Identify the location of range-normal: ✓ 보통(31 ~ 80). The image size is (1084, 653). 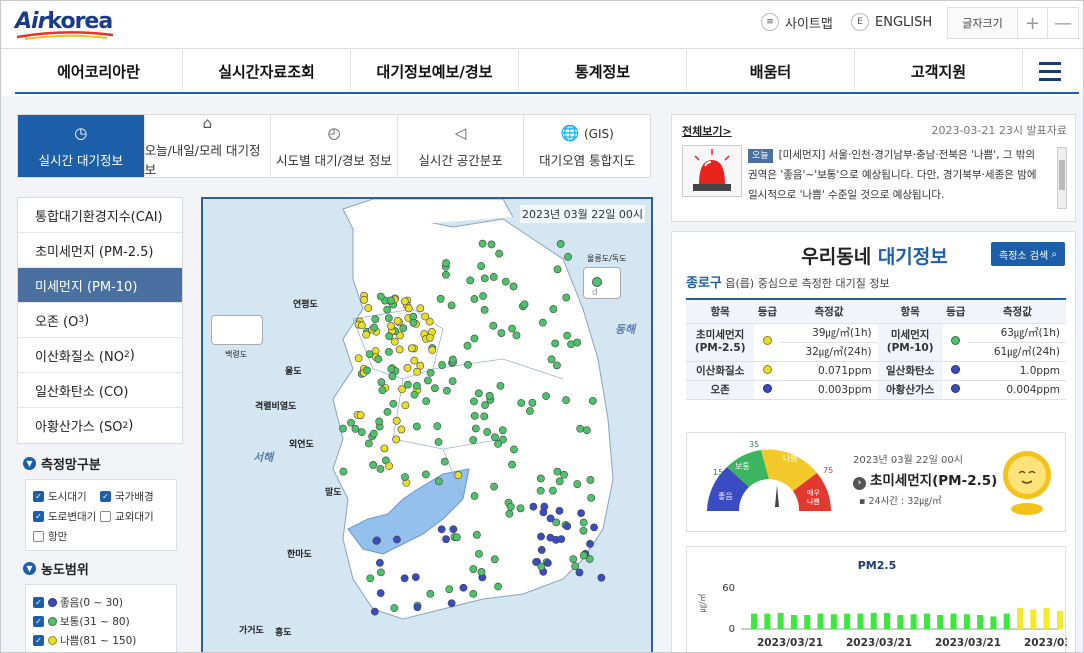
(81, 621).